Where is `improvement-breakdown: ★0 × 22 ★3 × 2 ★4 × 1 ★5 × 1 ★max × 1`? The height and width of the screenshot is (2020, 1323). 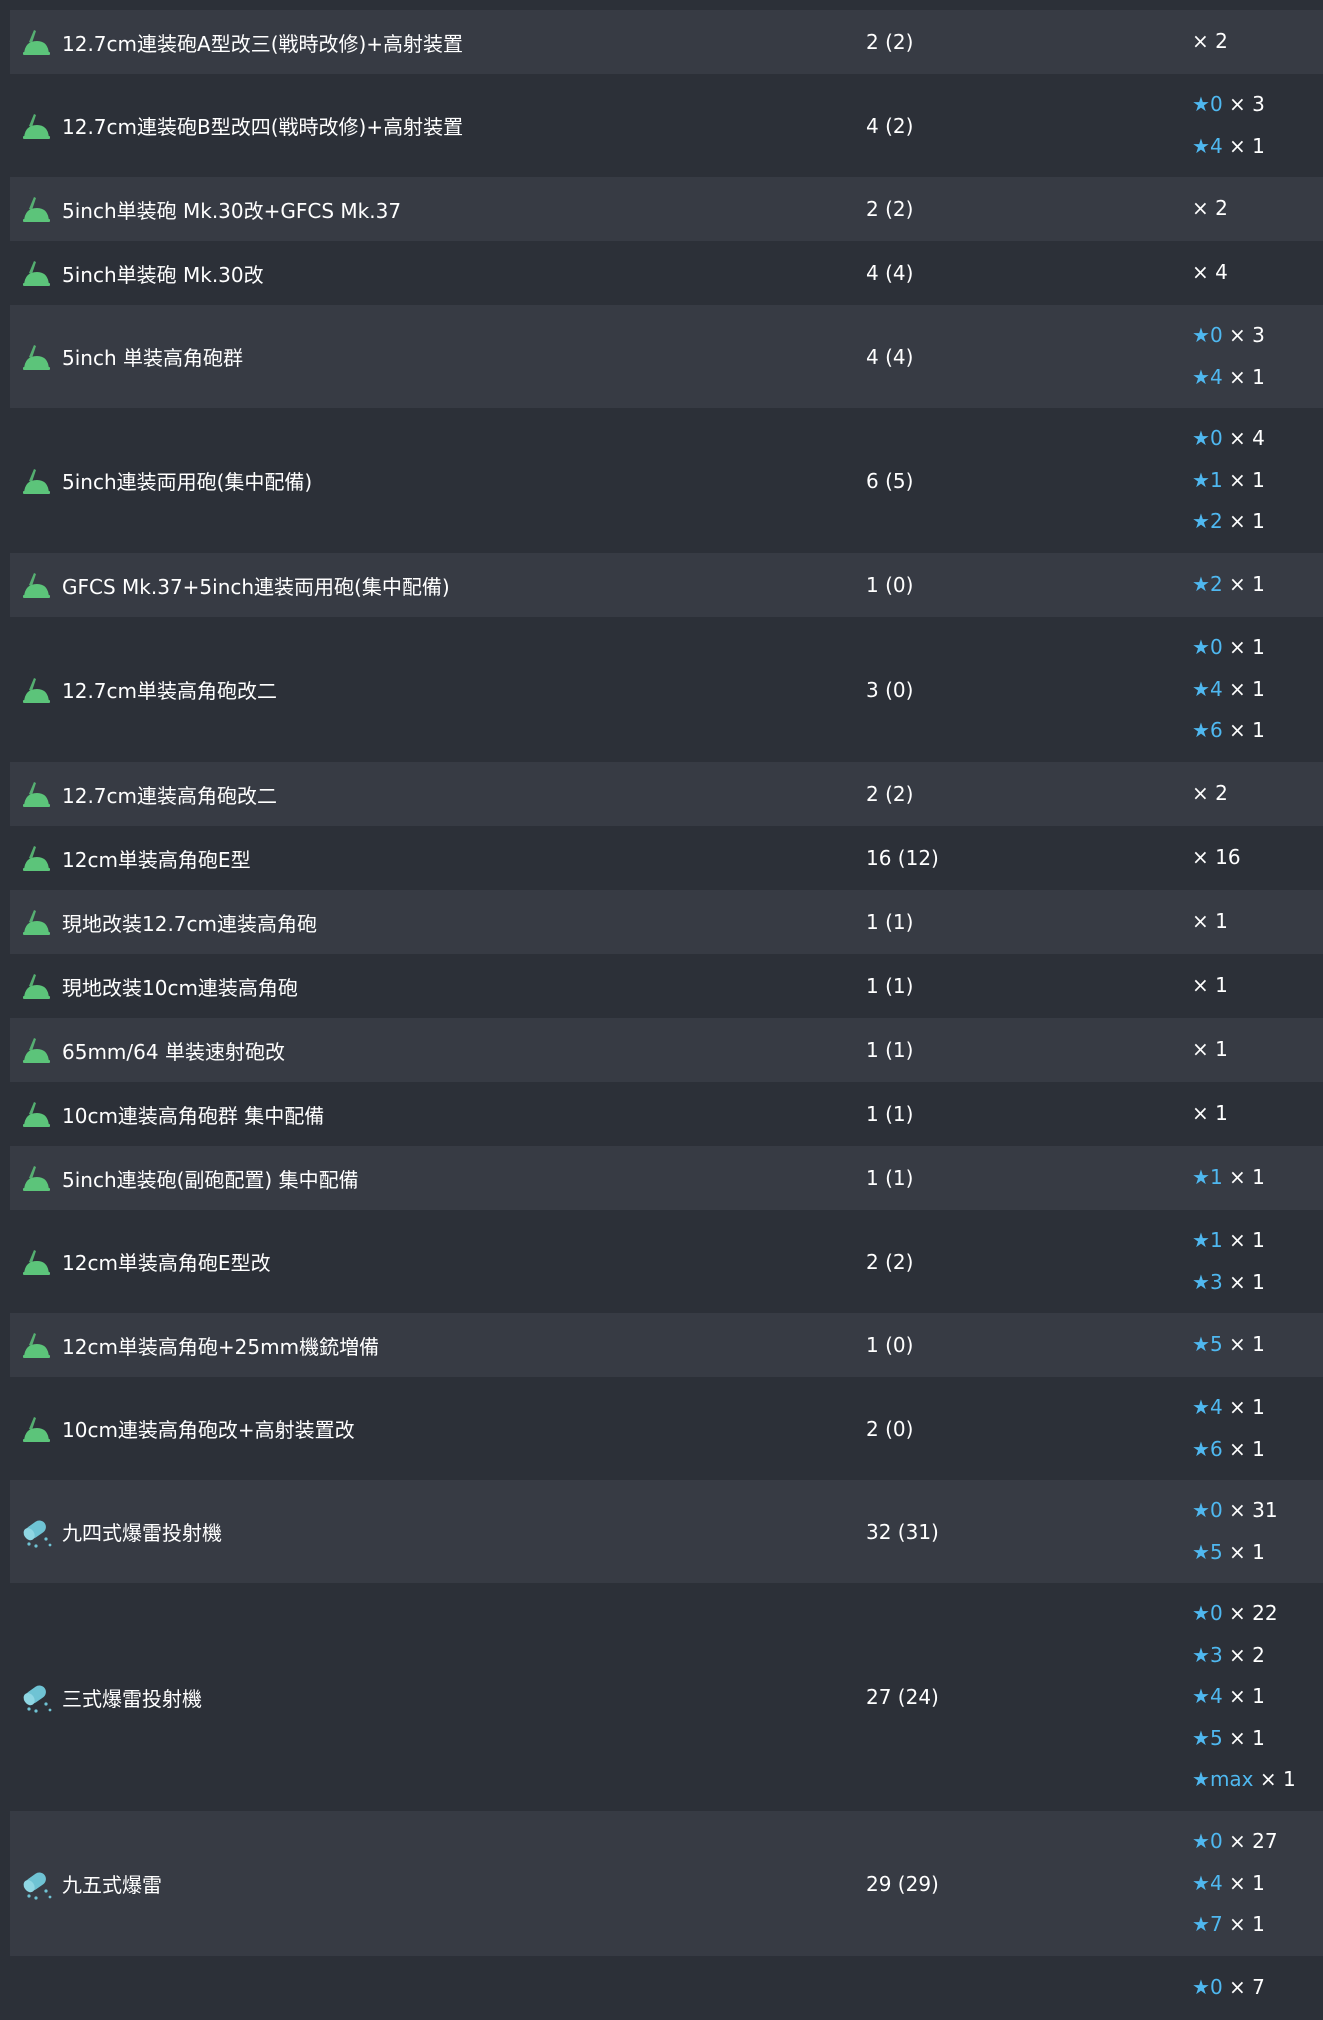 improvement-breakdown: ★0 × 22 ★3 × 2 ★4 × 1 ★5 × 1 ★max × 1 is located at coordinates (1257, 1697).